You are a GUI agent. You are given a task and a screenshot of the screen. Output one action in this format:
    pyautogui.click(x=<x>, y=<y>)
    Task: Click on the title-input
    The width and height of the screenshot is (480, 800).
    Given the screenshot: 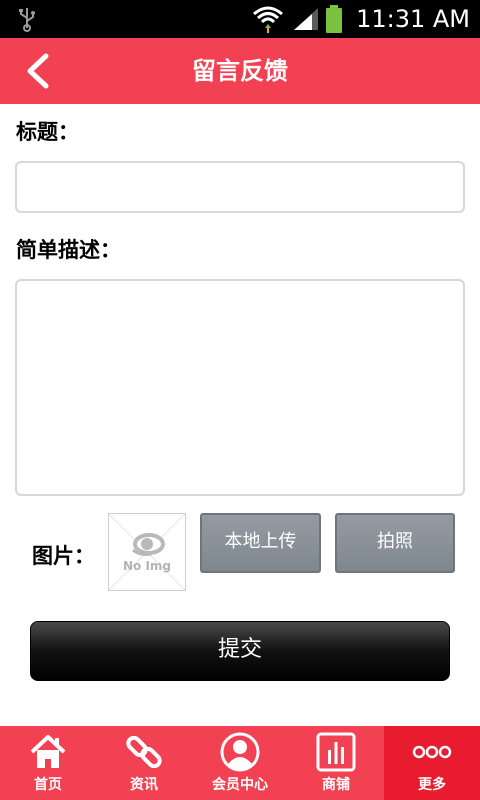 What is the action you would take?
    pyautogui.click(x=240, y=187)
    